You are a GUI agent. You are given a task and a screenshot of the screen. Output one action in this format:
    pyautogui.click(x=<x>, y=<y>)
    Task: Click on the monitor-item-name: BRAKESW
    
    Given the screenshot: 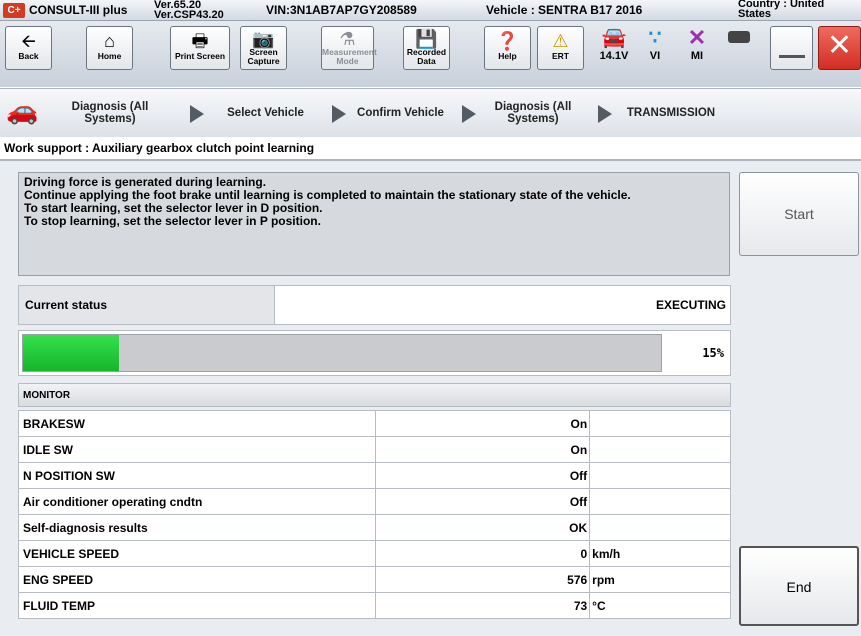 What is the action you would take?
    pyautogui.click(x=197, y=423)
    